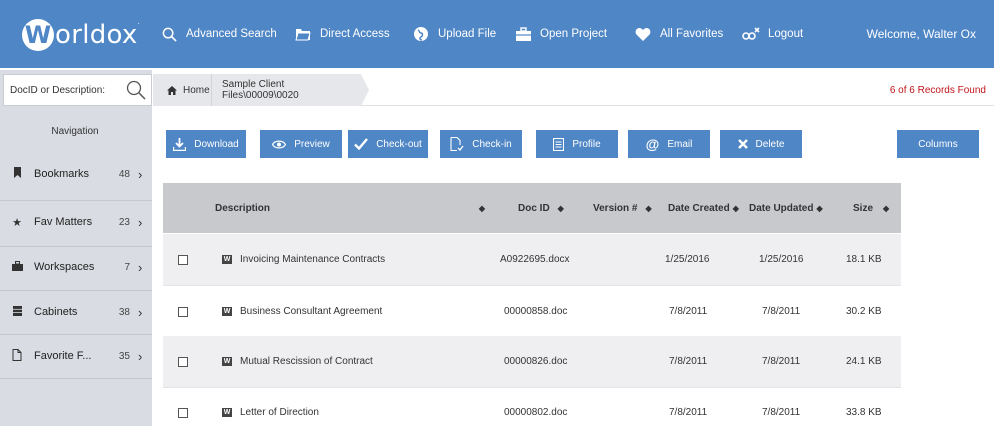 This screenshot has width=994, height=426. I want to click on column-version: Version # ◆, so click(633, 208).